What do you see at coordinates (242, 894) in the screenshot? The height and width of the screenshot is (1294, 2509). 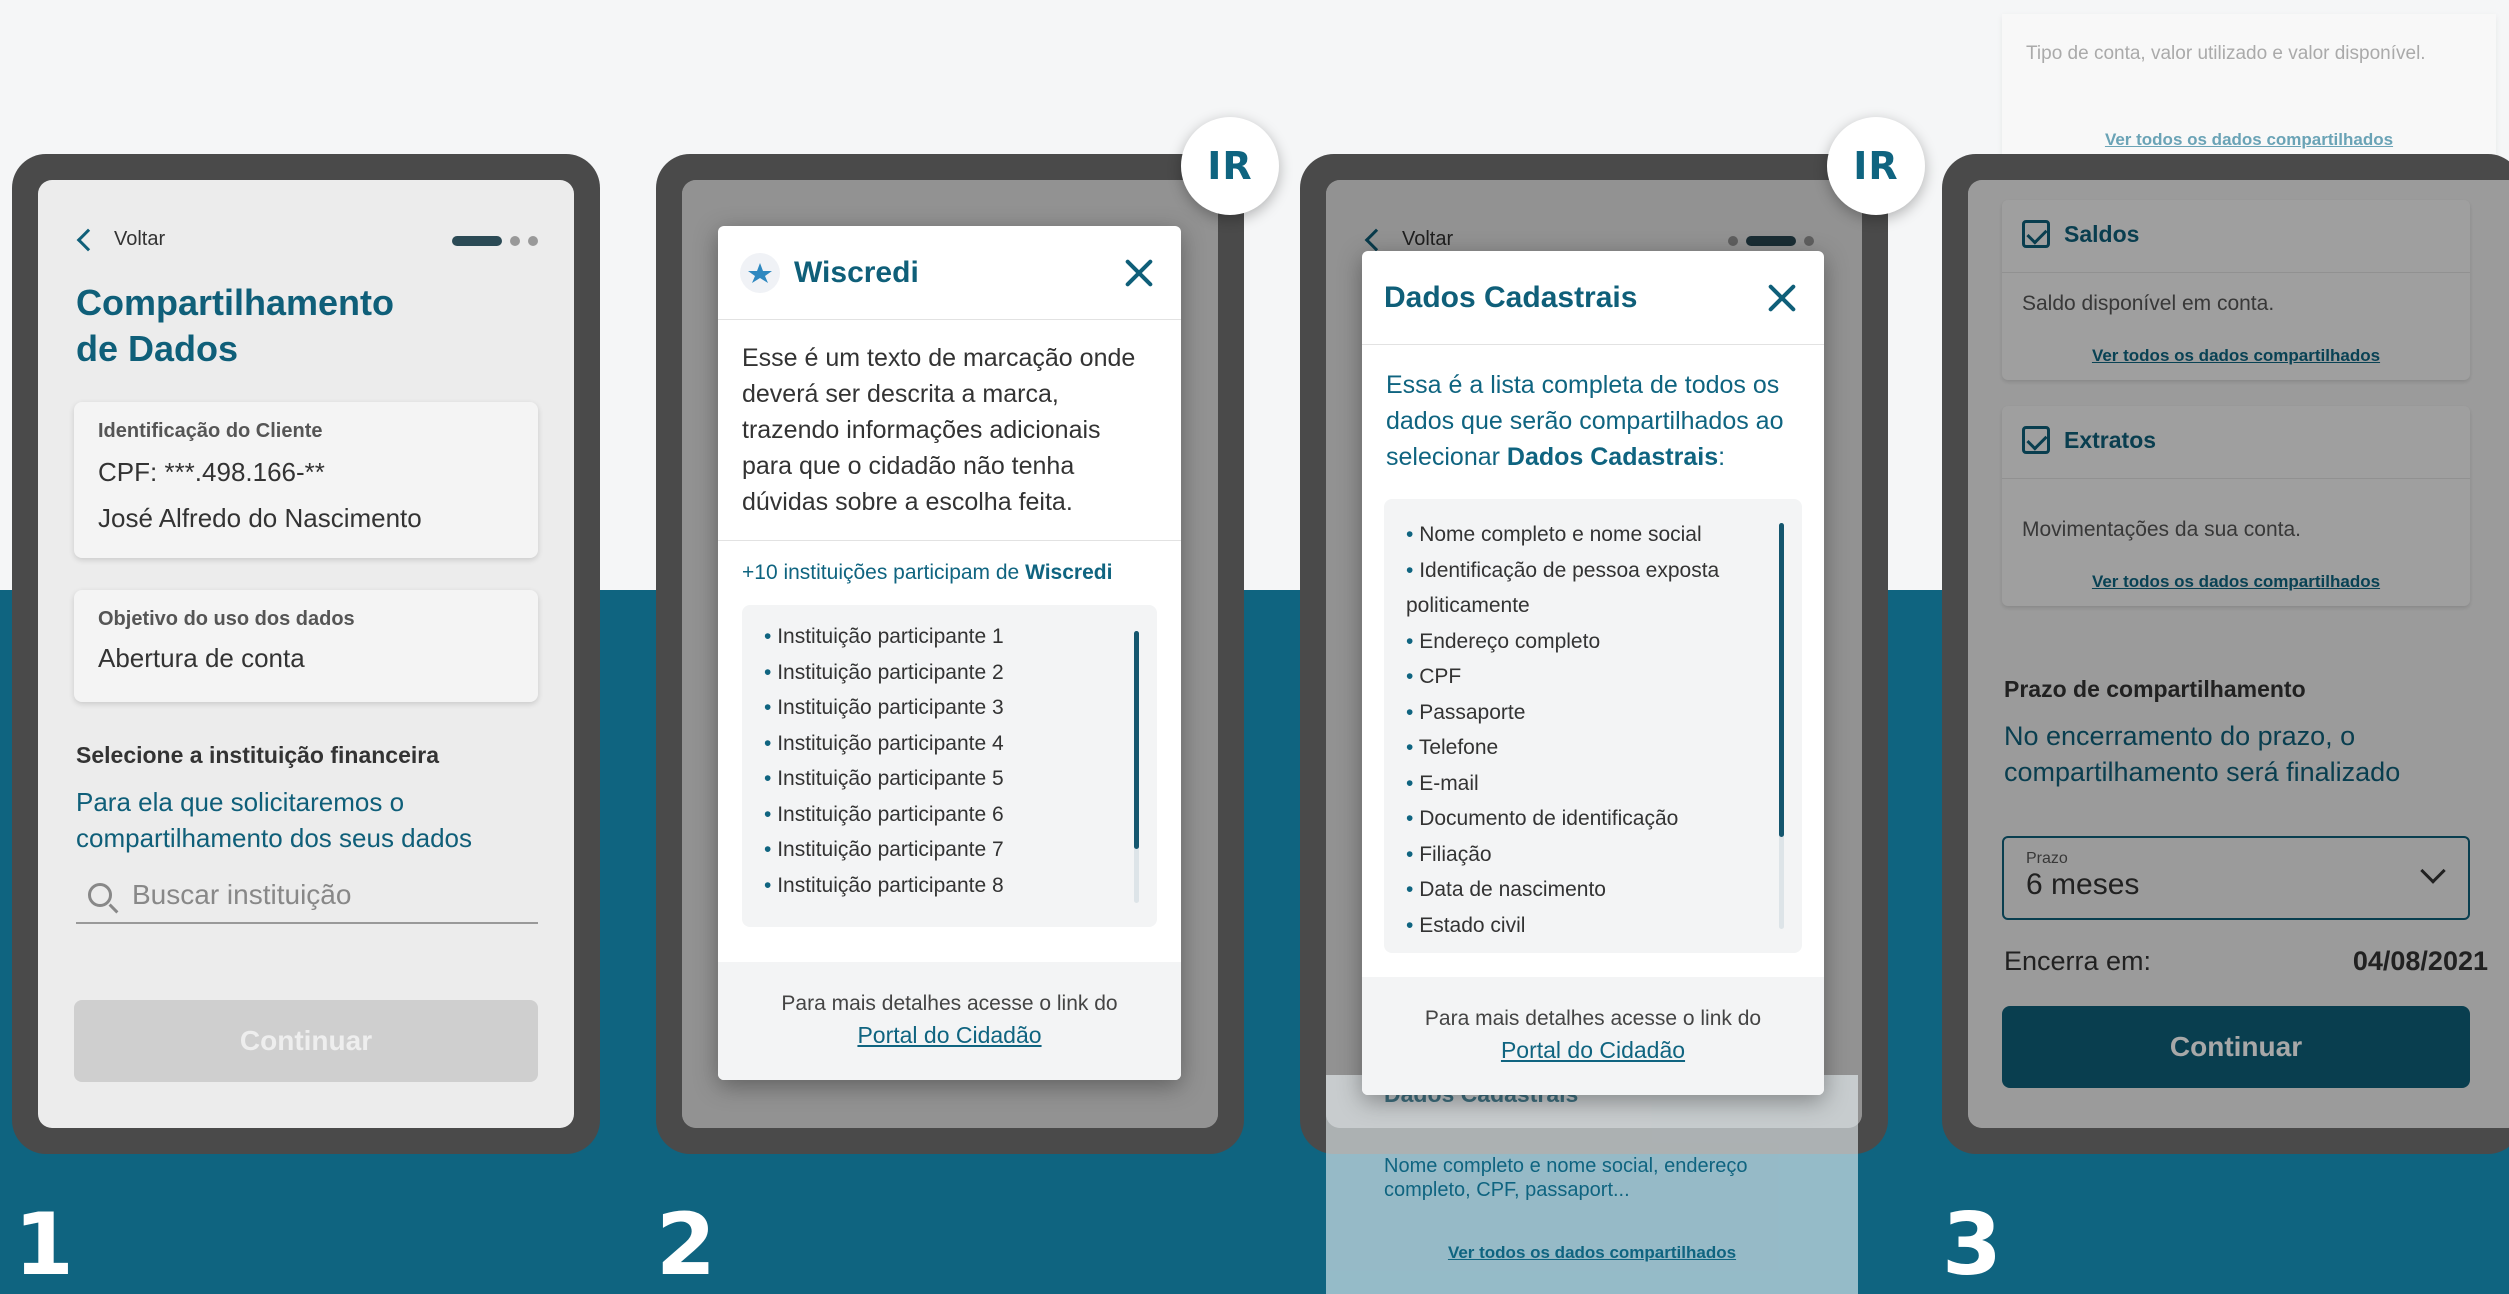 I see `search-placeholder: Buscar instituição` at bounding box center [242, 894].